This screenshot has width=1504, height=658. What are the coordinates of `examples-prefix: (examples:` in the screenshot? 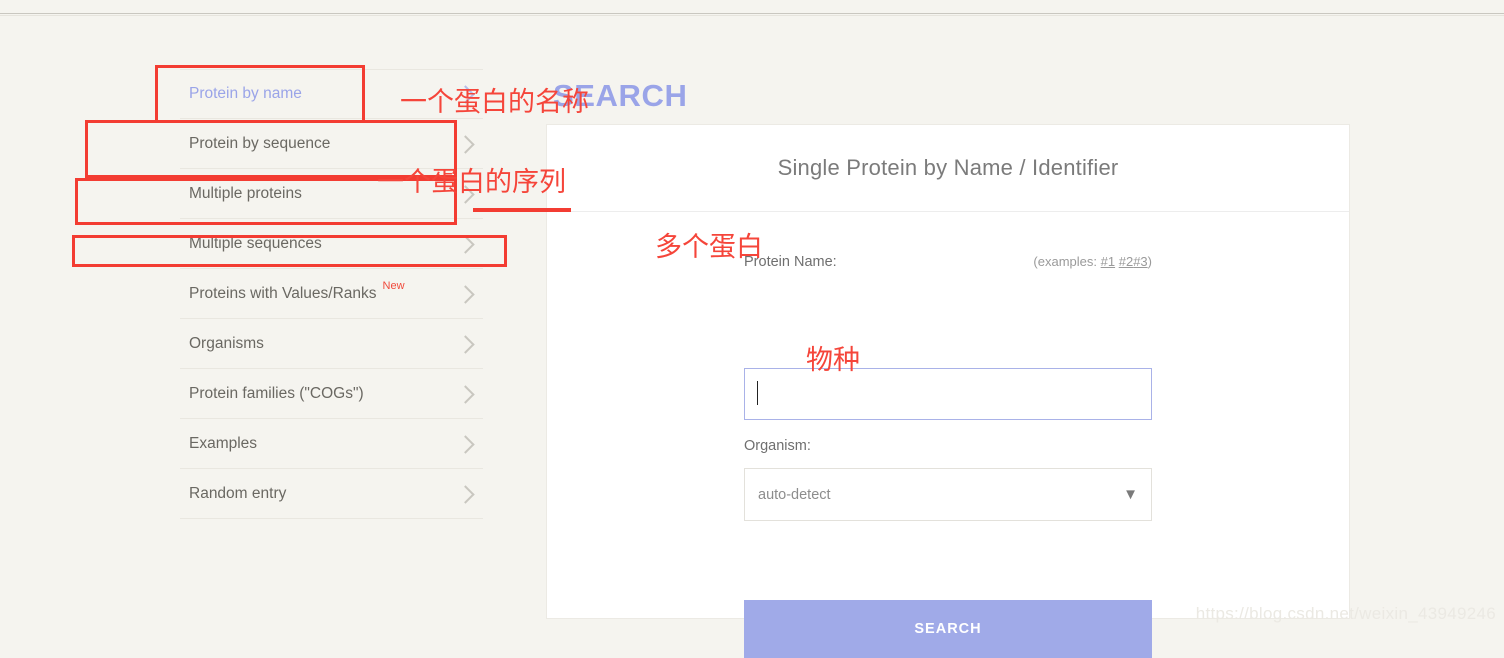 It's located at (1065, 261).